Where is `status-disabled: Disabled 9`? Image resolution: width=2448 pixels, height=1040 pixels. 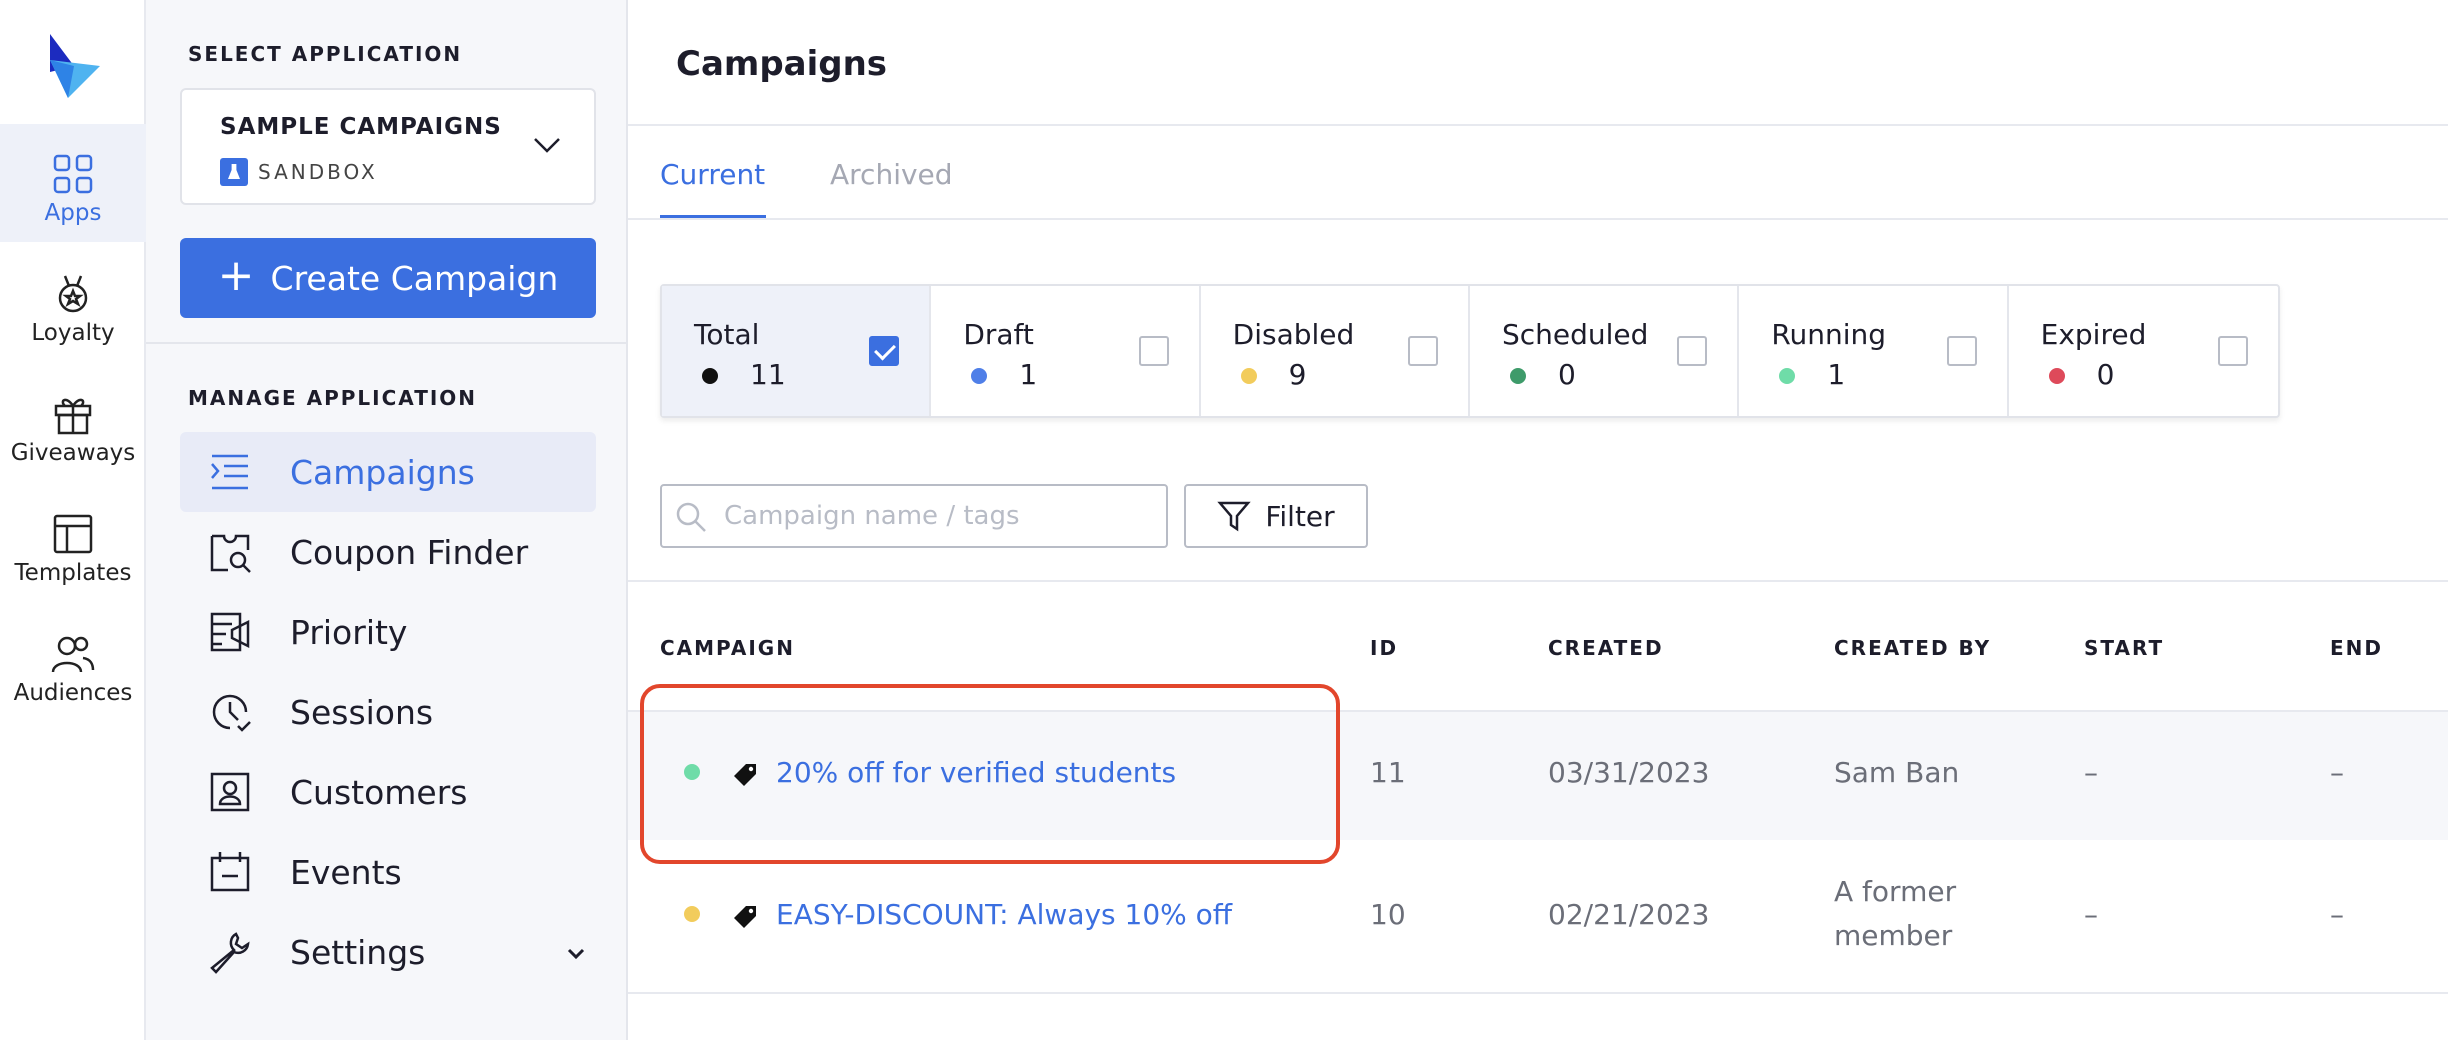
status-disabled: Disabled 9 is located at coordinates (1335, 351).